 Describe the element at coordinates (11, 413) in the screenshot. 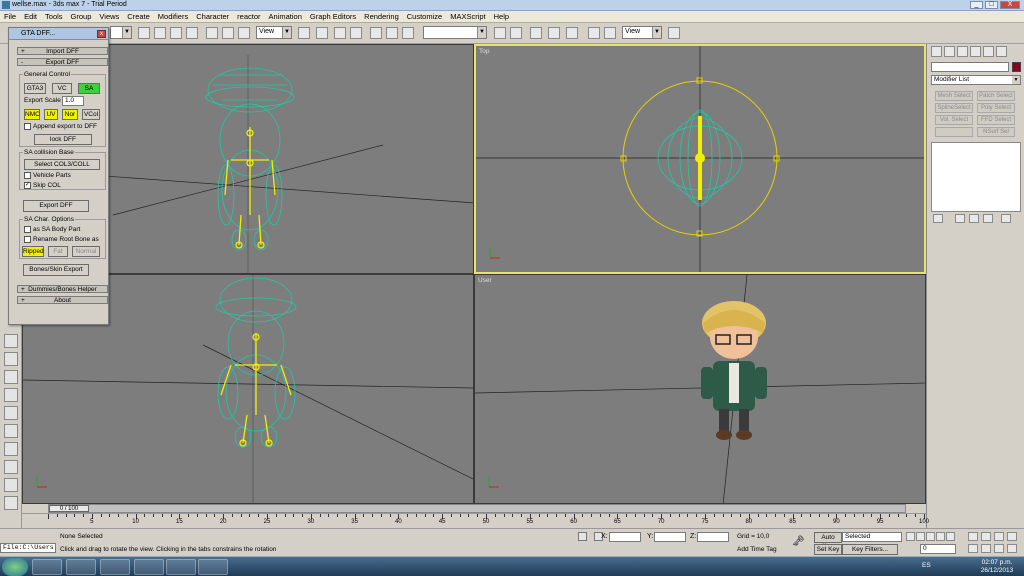

I see `strip-tool-5-icon` at that location.